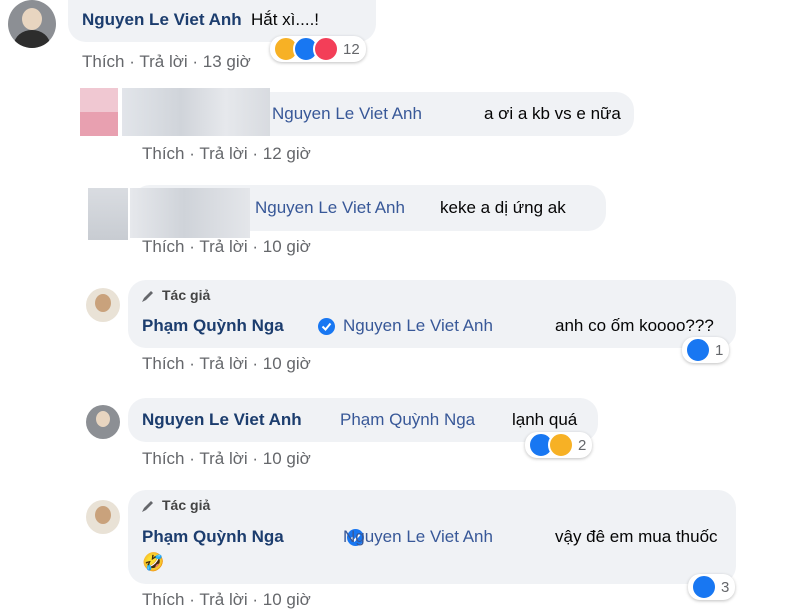 The height and width of the screenshot is (610, 800). Describe the element at coordinates (634, 325) in the screenshot. I see `comment-text: anh co ốm koooo???` at that location.